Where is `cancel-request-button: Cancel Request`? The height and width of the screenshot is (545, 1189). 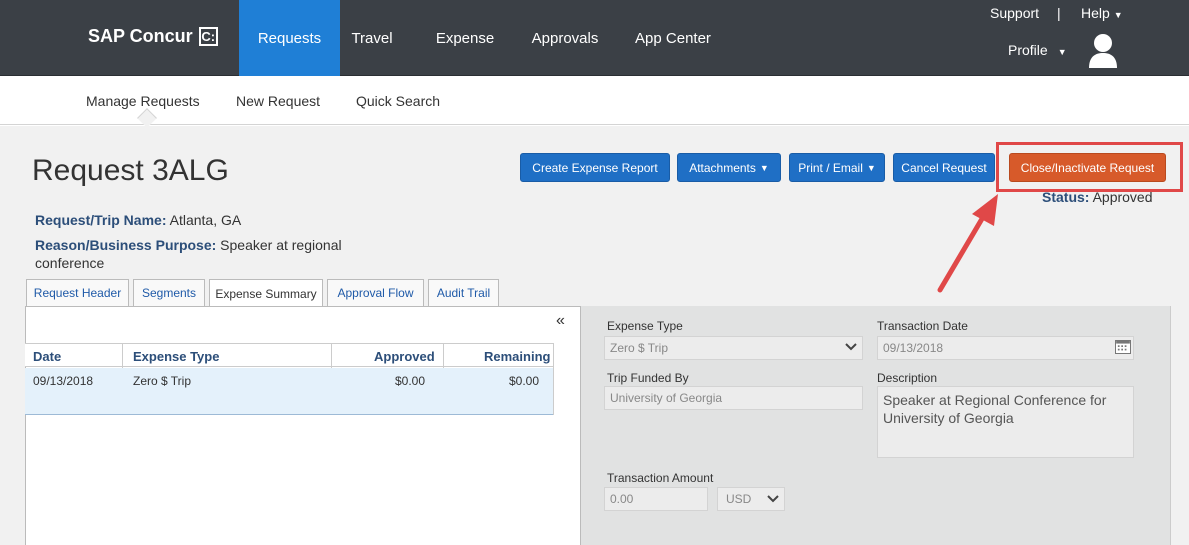
cancel-request-button: Cancel Request is located at coordinates (944, 167).